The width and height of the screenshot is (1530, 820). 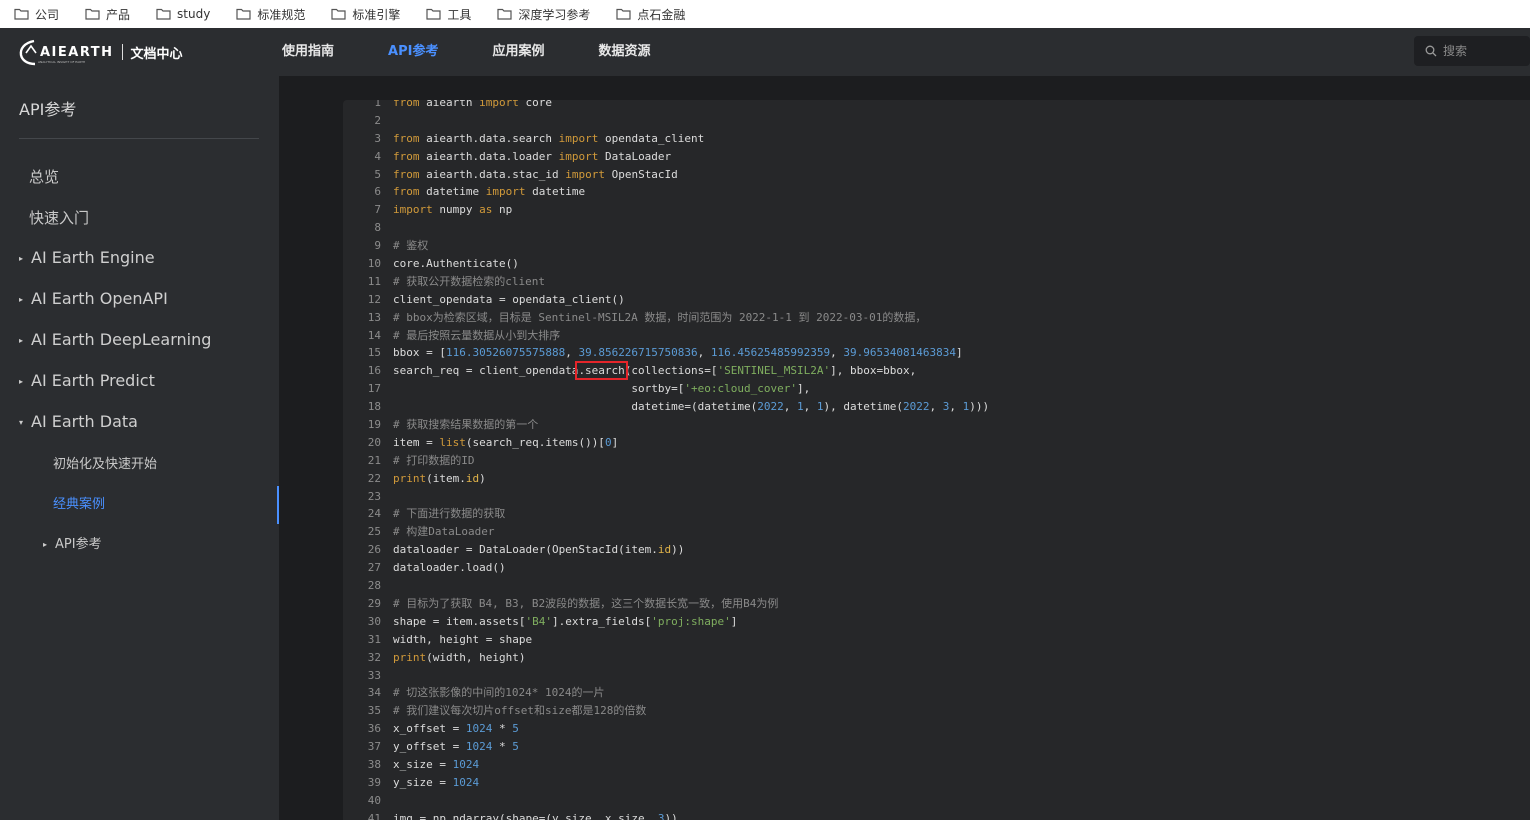 I want to click on code-line: 36 x_offset = 1024 * 5, so click(x=936, y=729).